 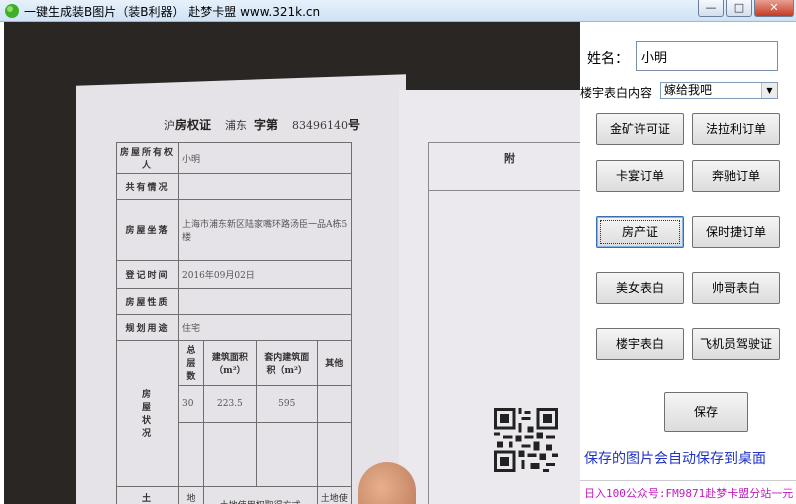 I want to click on other-label: 其他, so click(x=334, y=362).